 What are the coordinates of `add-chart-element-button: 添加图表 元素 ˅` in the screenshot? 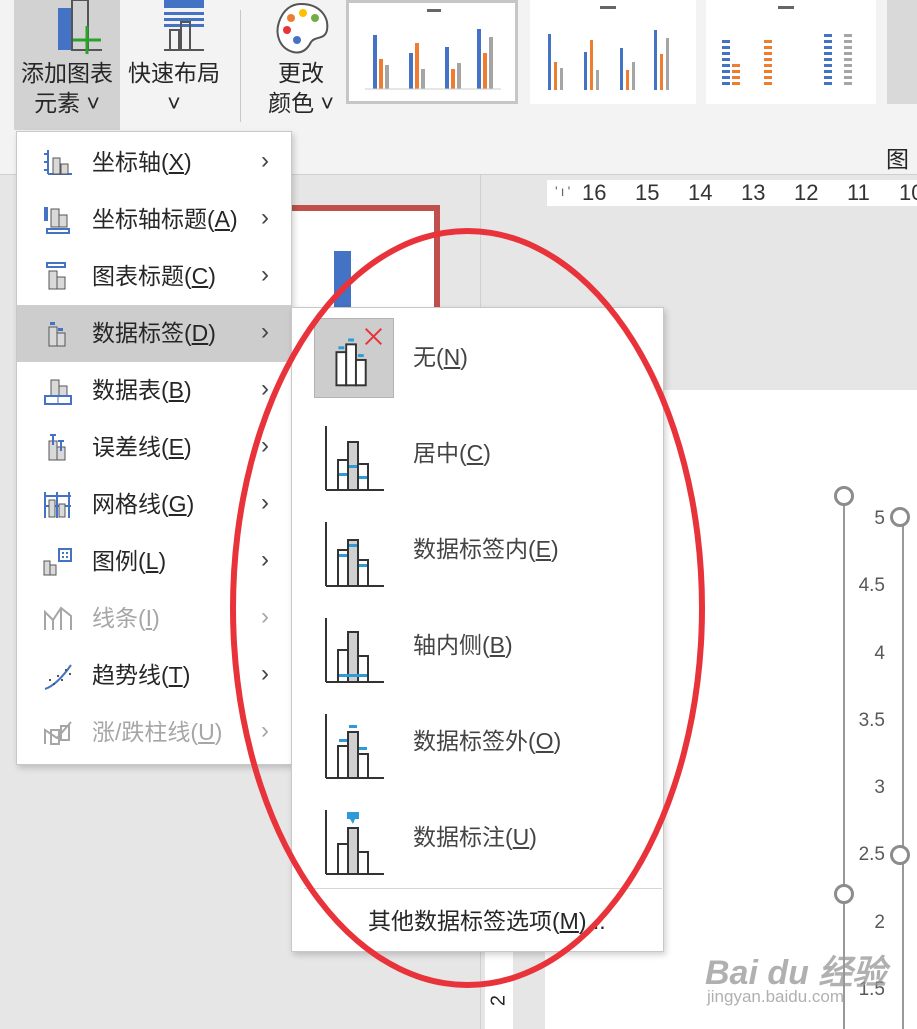 It's located at (67, 65).